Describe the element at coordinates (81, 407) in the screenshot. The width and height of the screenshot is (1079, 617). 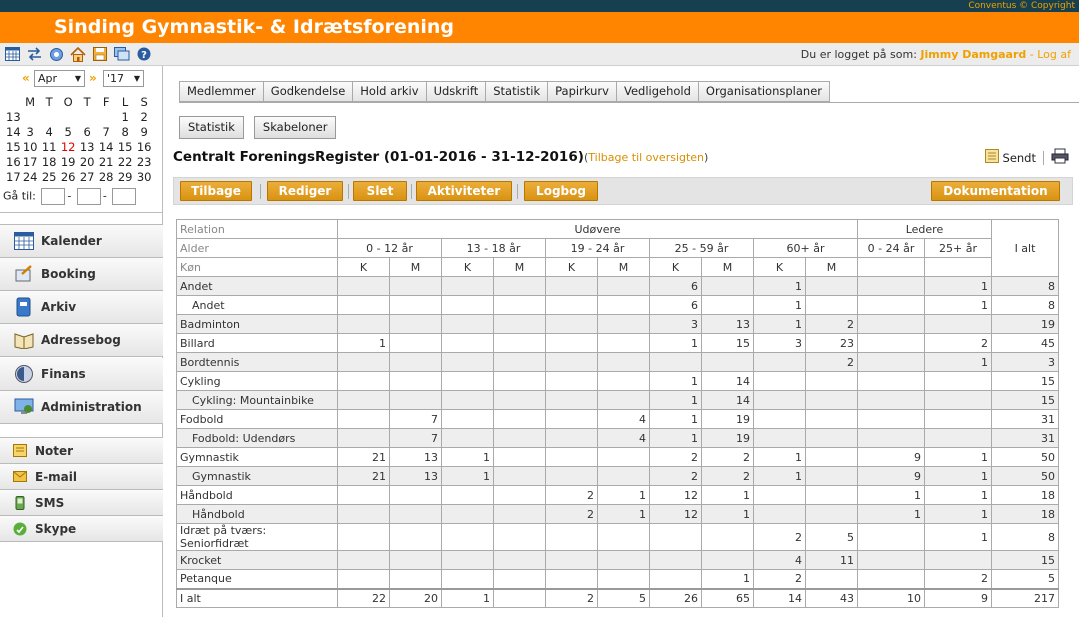
I see `menu-item-administration: Administration` at that location.